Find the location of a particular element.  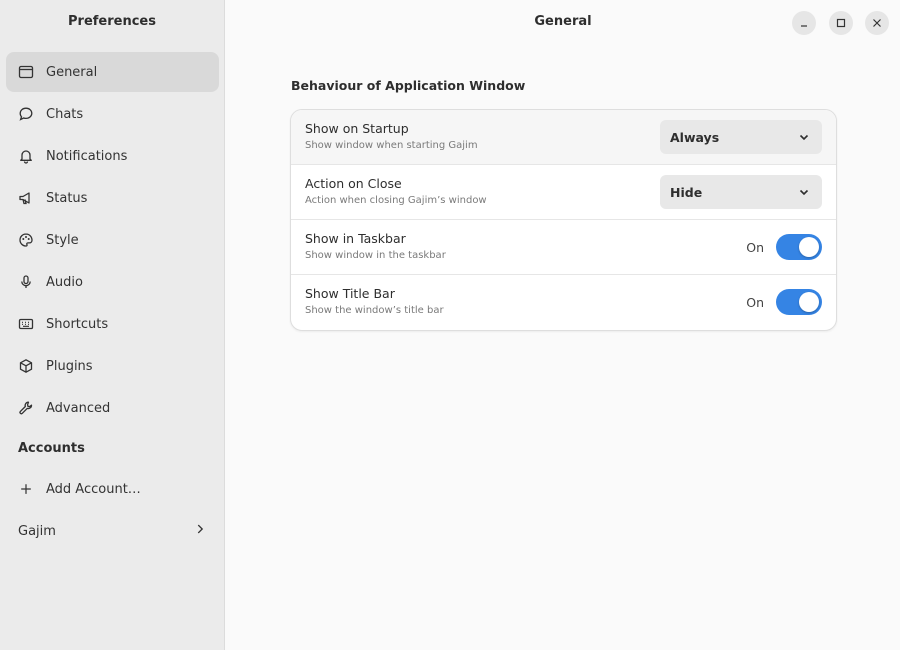

show-title-bar-switch is located at coordinates (799, 302).